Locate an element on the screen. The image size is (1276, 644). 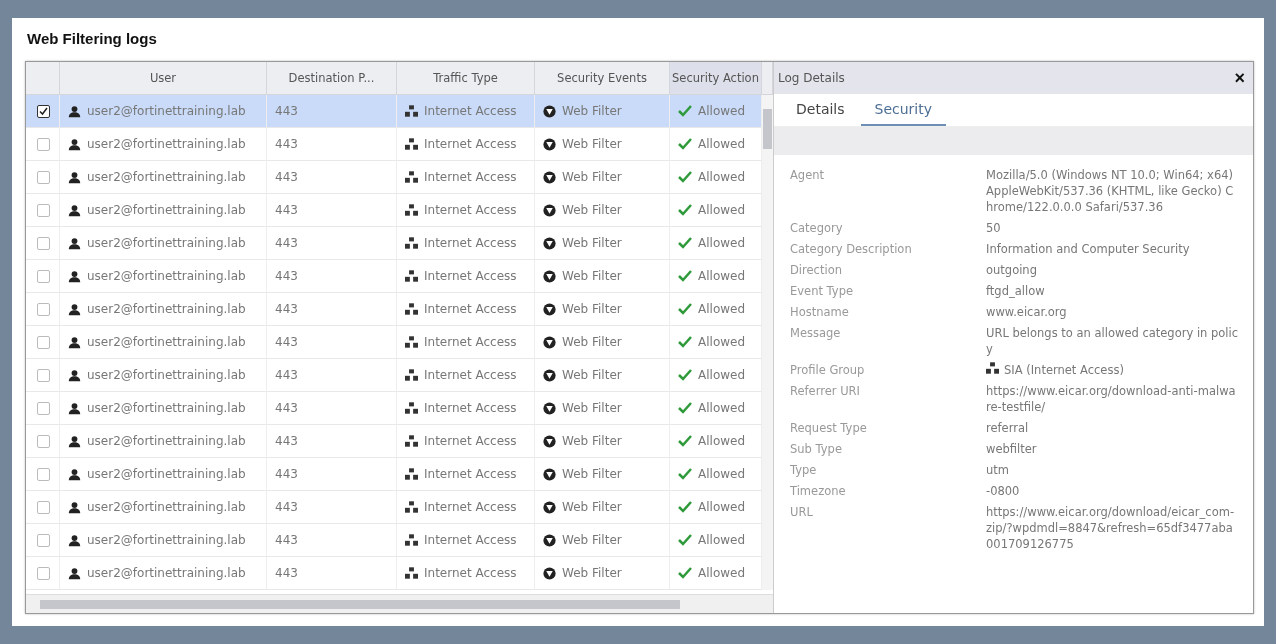
field-label: Timezone is located at coordinates (818, 491).